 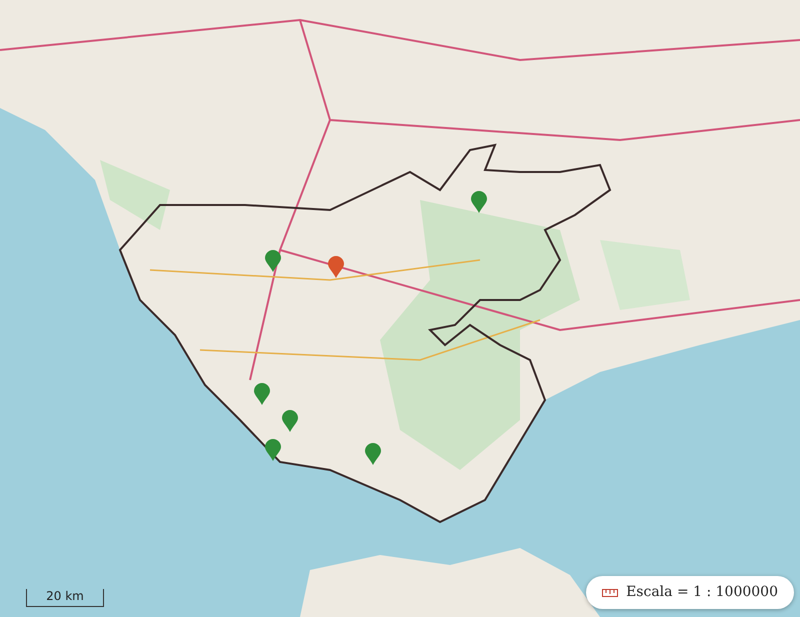 I want to click on scale-bar: 20 km, so click(x=65, y=598).